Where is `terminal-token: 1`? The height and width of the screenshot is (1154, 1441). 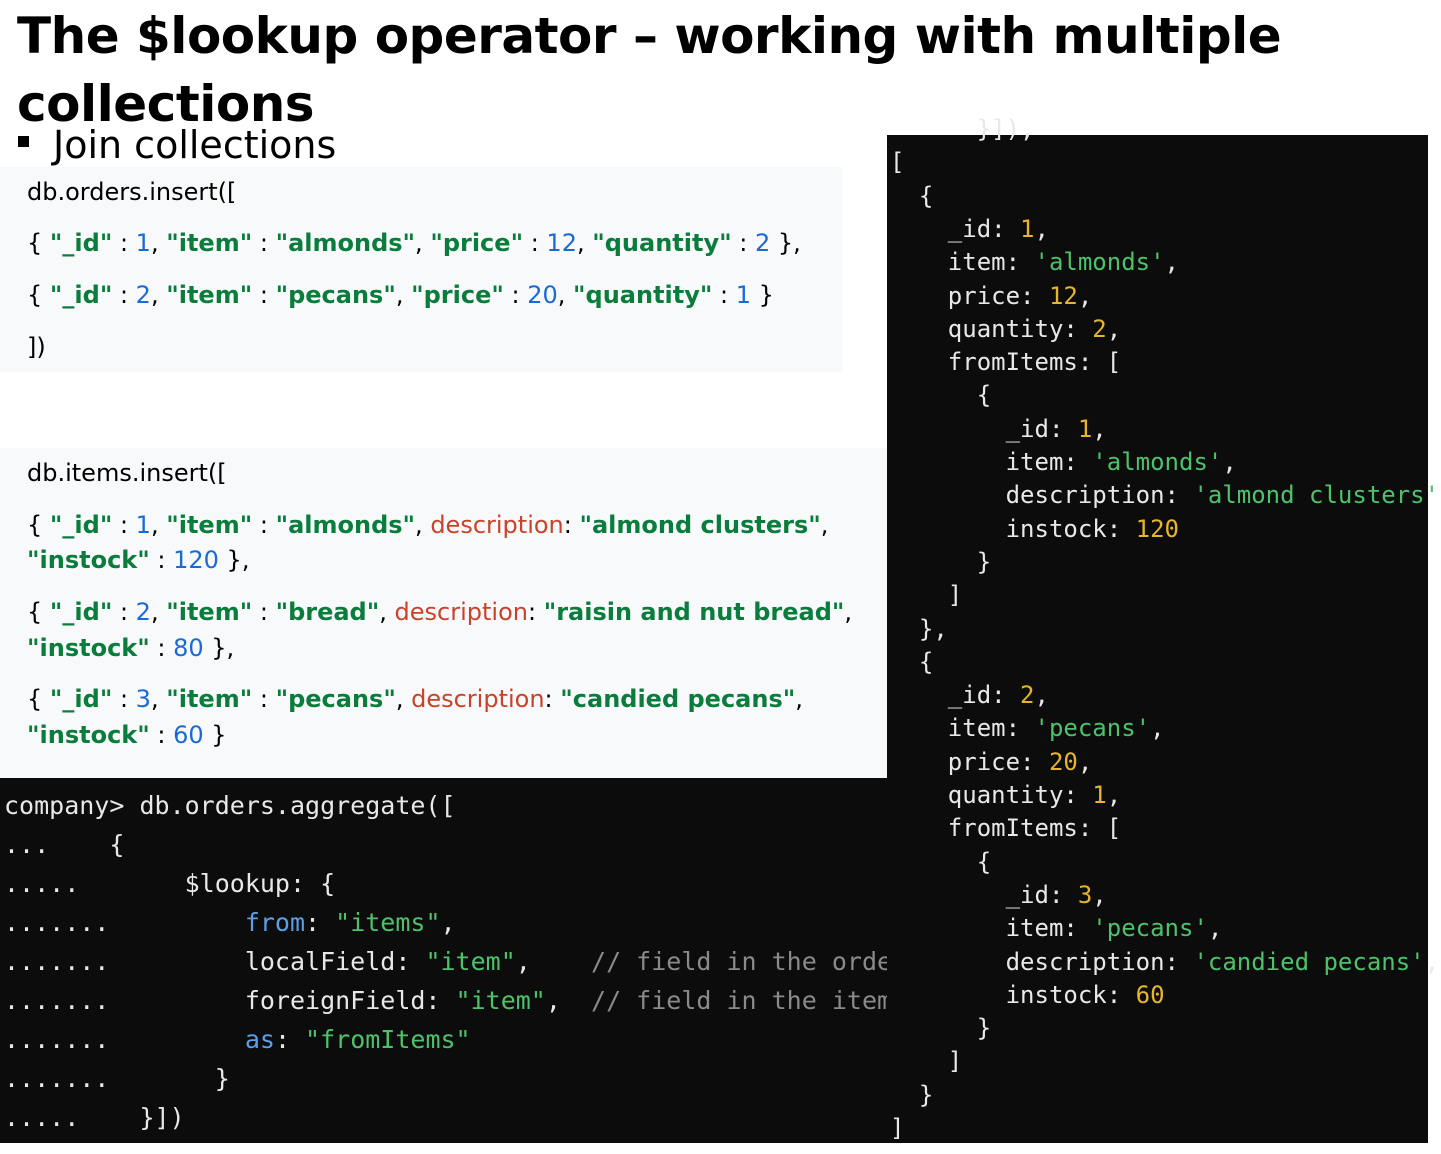
terminal-token: 1 is located at coordinates (1027, 228).